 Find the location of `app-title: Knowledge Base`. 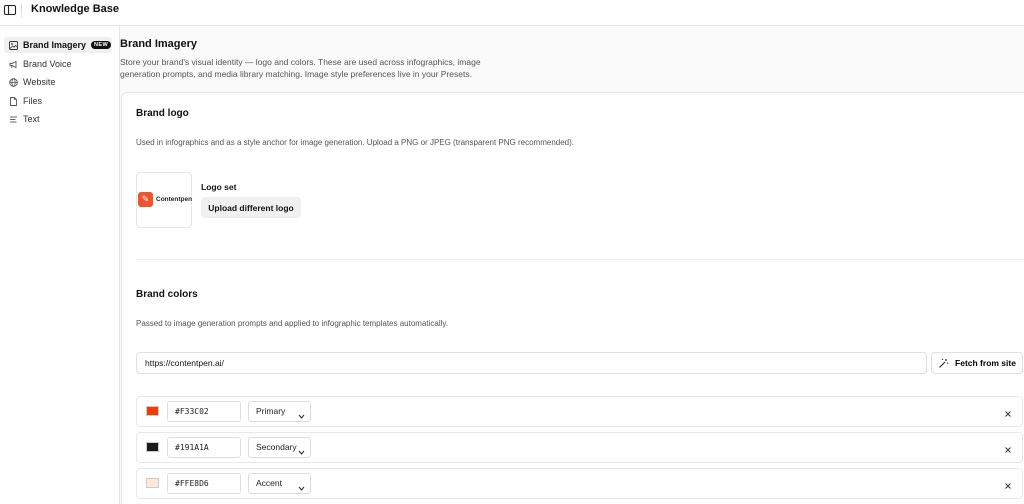

app-title: Knowledge Base is located at coordinates (75, 9).